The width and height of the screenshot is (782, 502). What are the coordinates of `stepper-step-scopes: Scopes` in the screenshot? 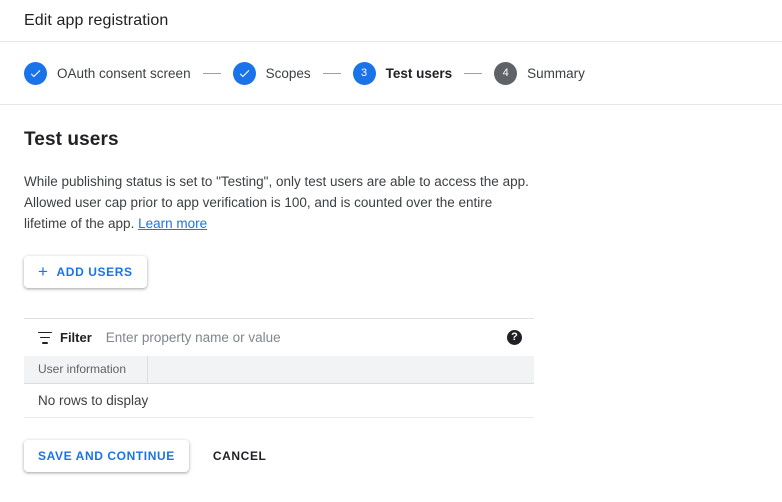 It's located at (271, 73).